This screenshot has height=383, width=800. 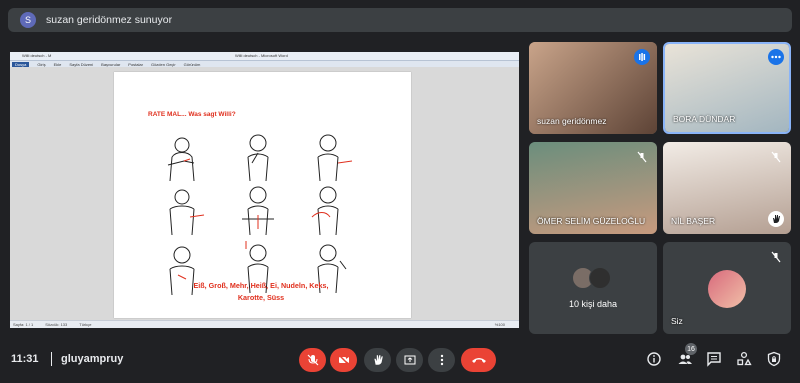 I want to click on participant-name: BORA DÜNDAR, so click(x=704, y=119).